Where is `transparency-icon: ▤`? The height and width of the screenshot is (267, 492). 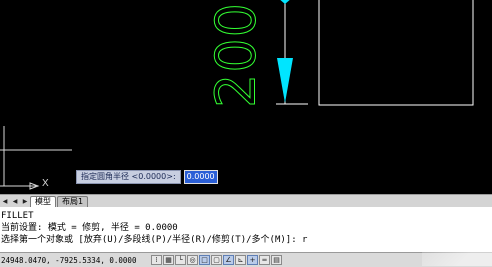 transparency-icon: ▤ is located at coordinates (276, 260).